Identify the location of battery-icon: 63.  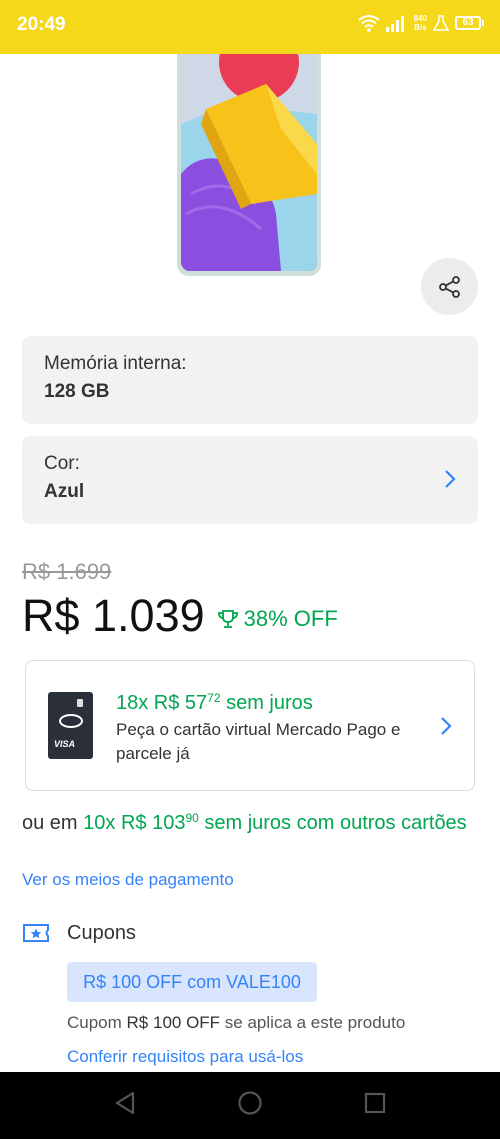
(469, 23).